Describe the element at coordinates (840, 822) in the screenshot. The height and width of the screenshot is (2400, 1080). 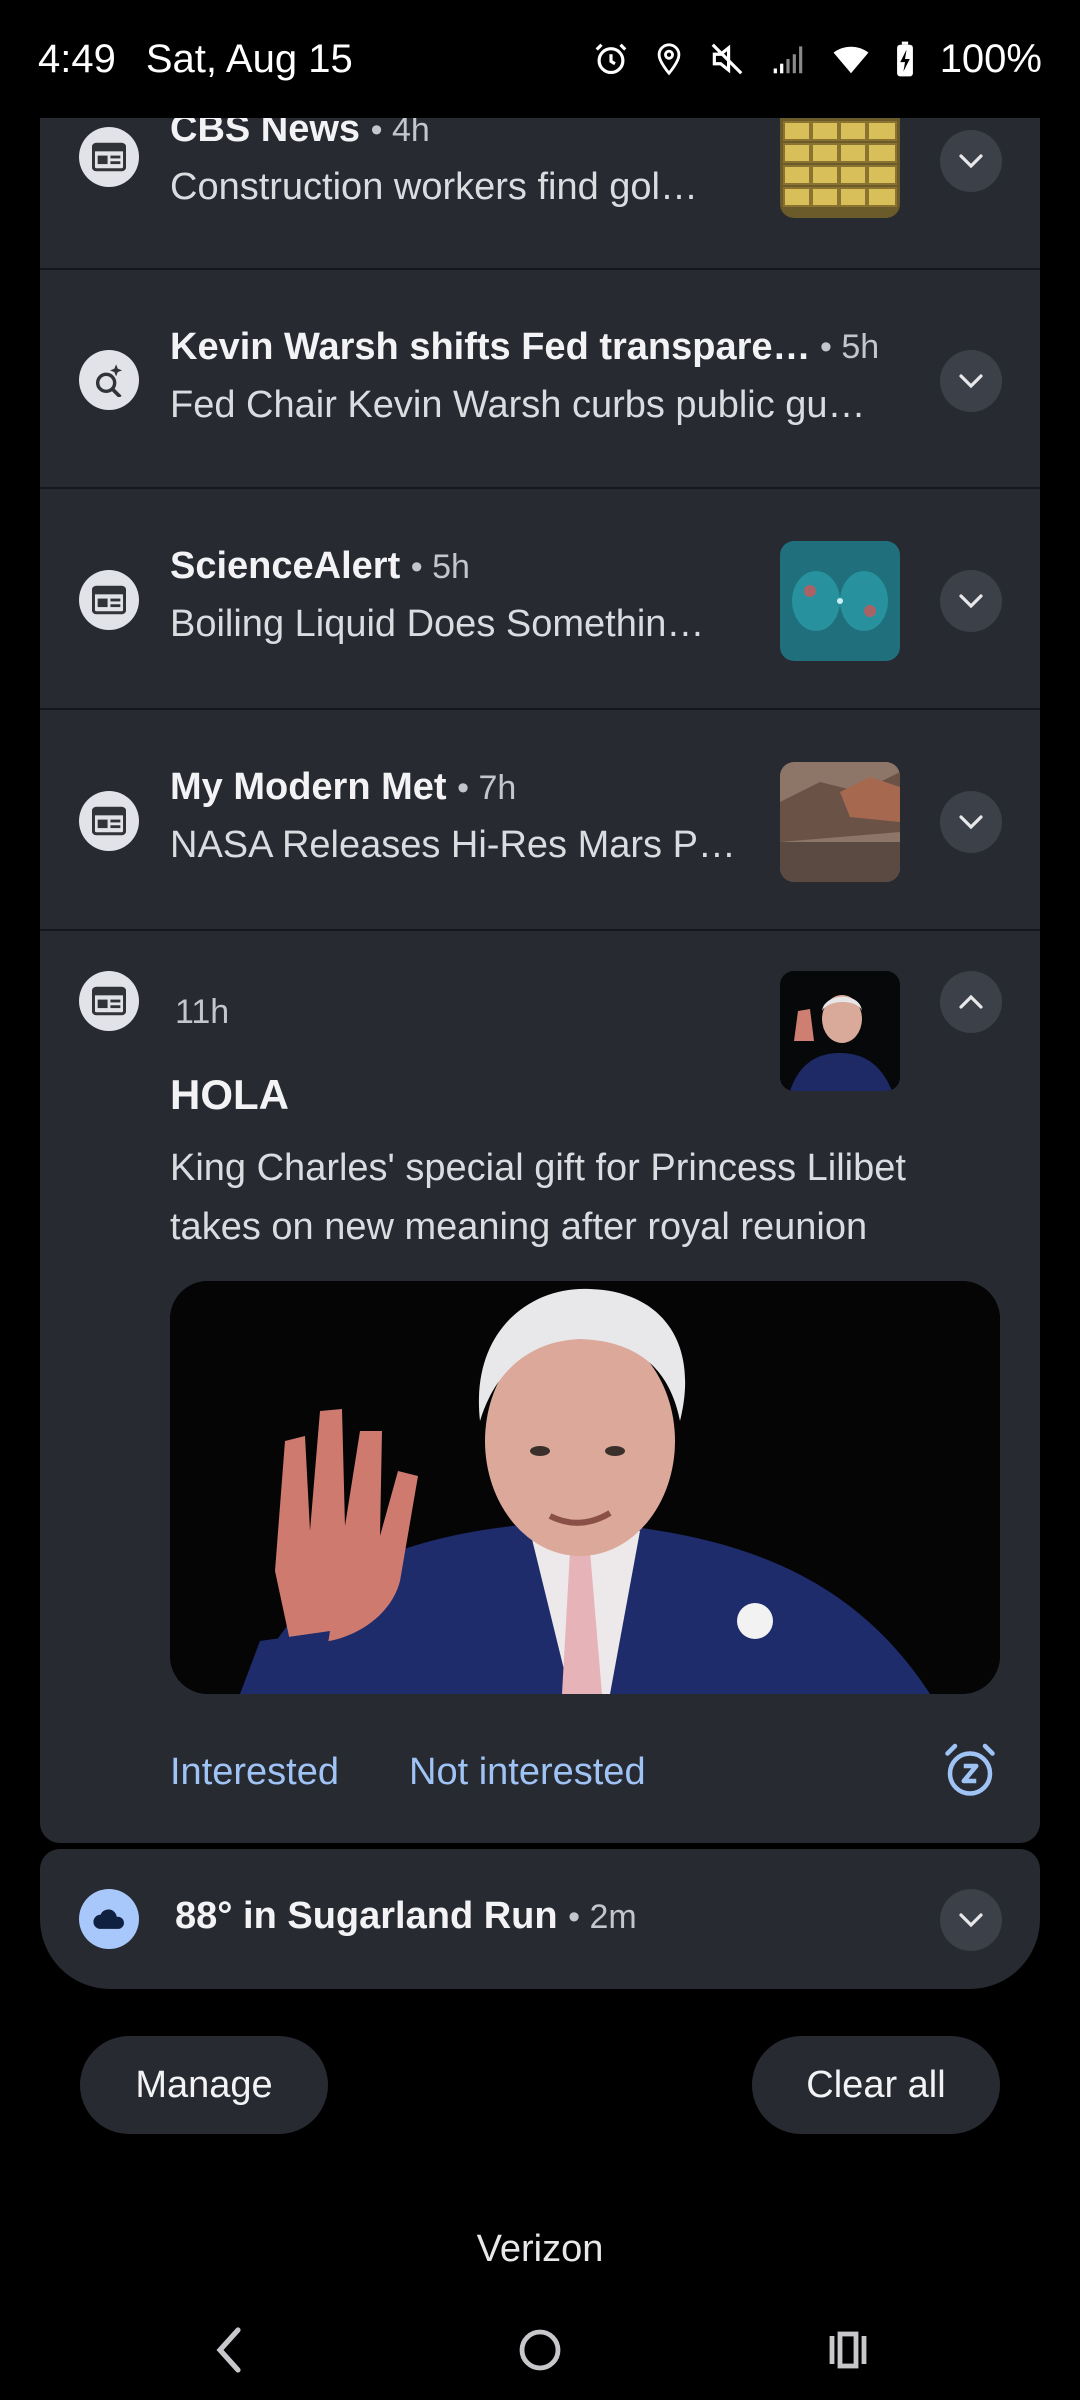
I see `mars-landscape-thumbnail` at that location.